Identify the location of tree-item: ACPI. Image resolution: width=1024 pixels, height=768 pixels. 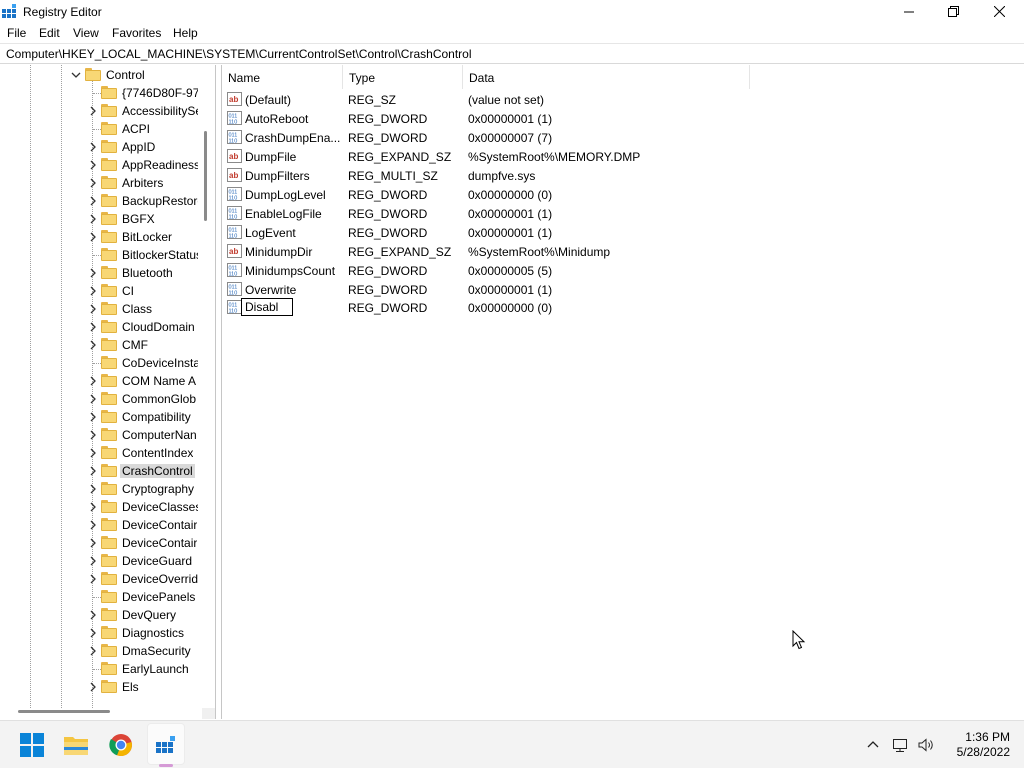
(100, 129).